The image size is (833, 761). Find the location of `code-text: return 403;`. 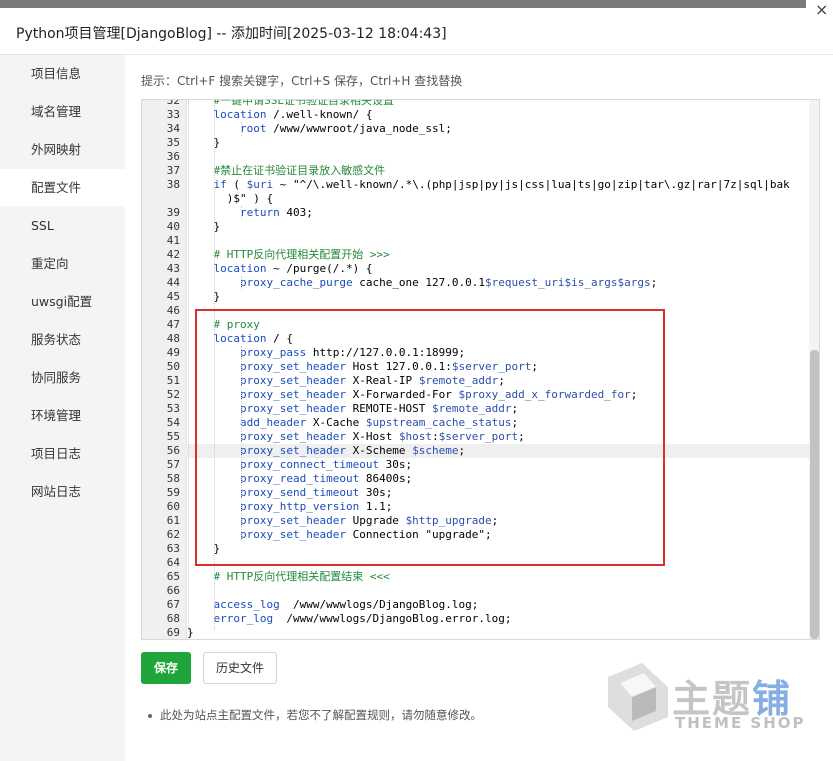

code-text: return 403; is located at coordinates (250, 213).